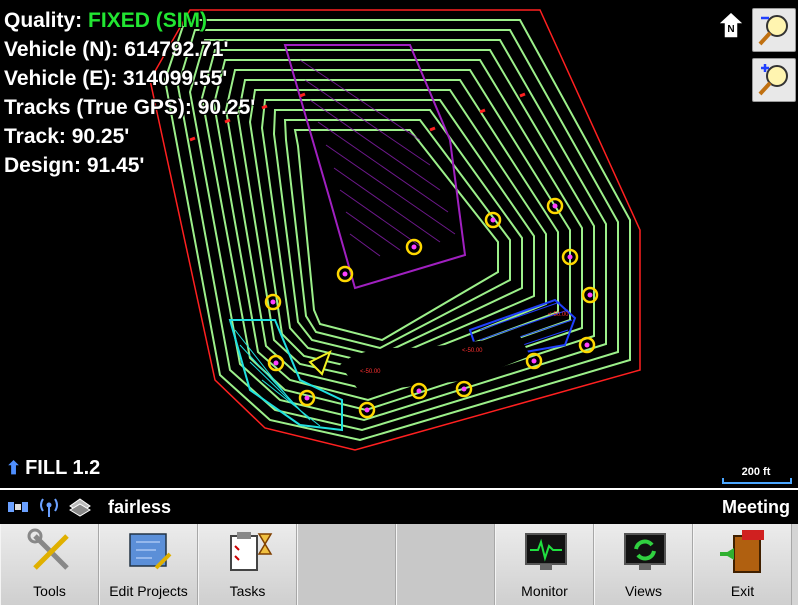  I want to click on monitor-button: Monitor, so click(544, 564).